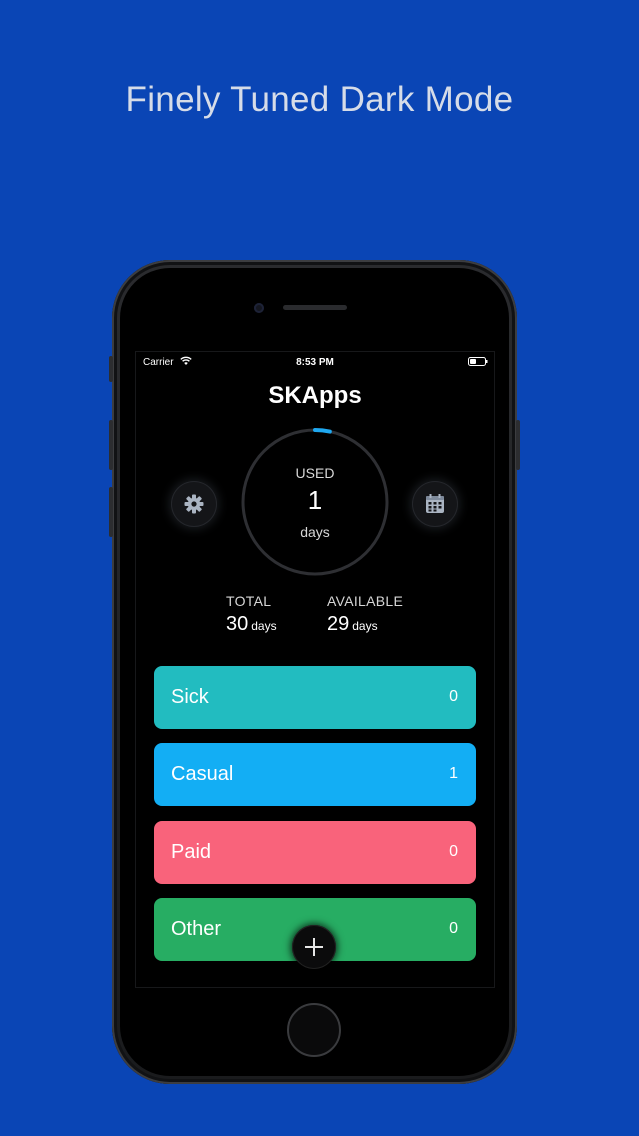 This screenshot has width=639, height=1136. I want to click on status-time: 8:53 PM, so click(315, 362).